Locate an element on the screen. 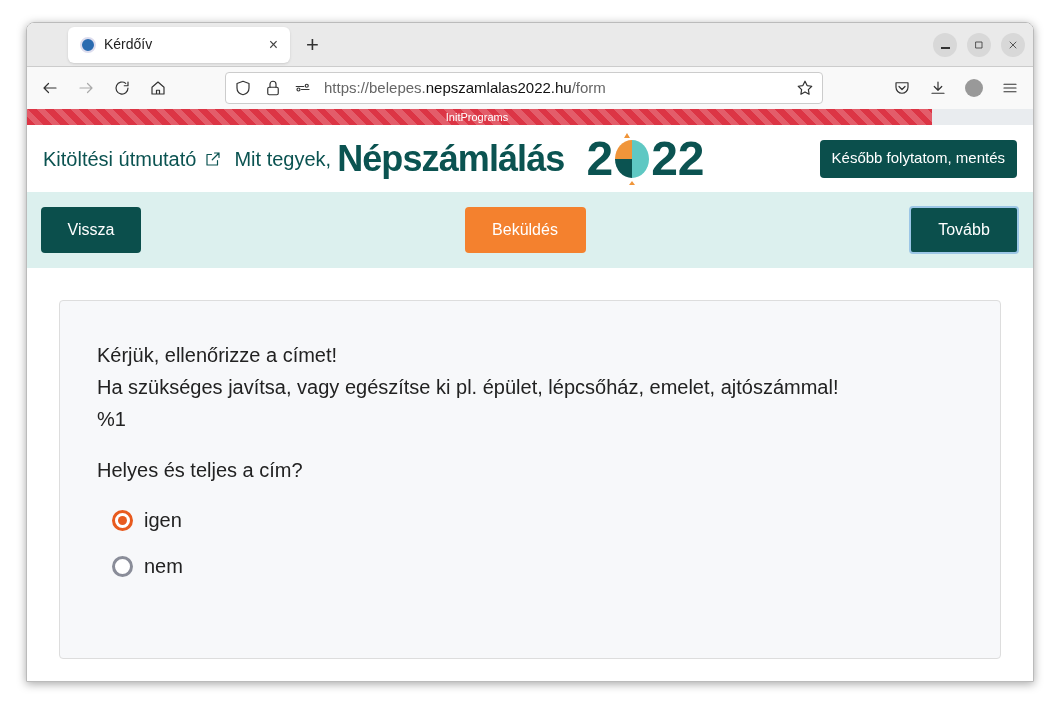  new-tab-button: + is located at coordinates (312, 44).